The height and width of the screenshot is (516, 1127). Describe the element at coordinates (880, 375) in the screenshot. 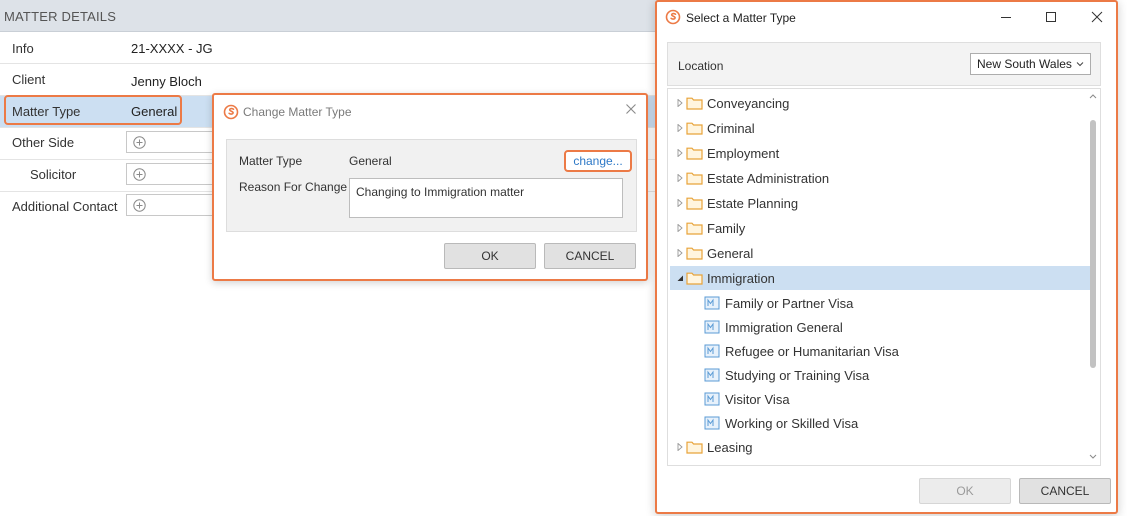

I see `tree-child-studying-or-training-visa: Studying or Training Visa` at that location.